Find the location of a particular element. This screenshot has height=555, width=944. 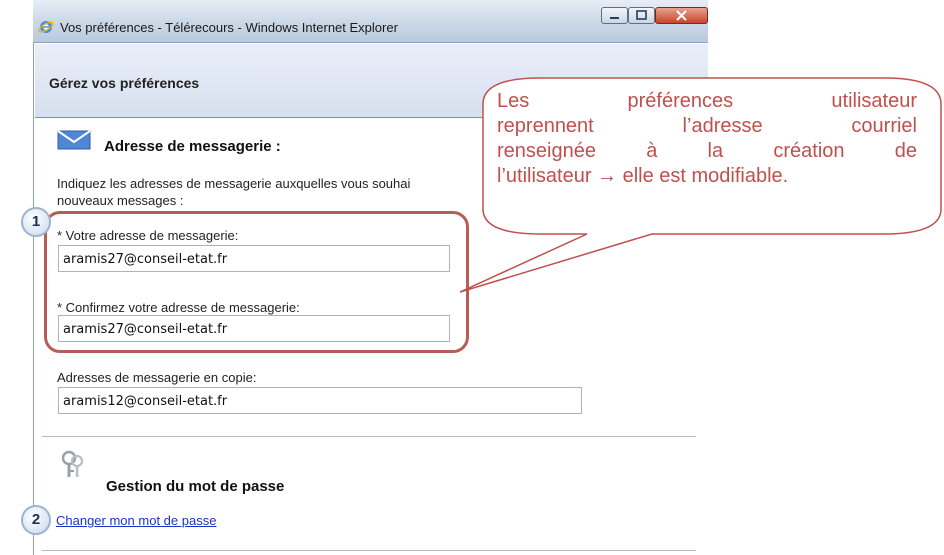

callout-line1: Les préférences utilisateur is located at coordinates (707, 101).